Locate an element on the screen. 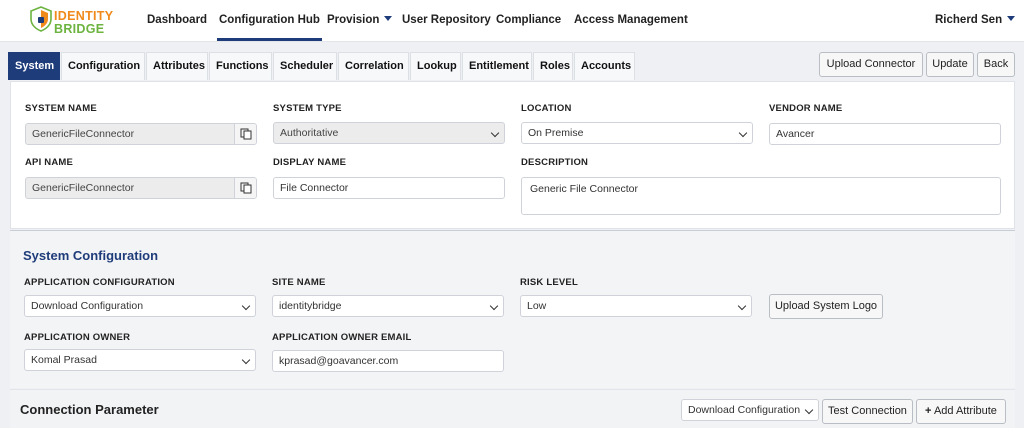 The height and width of the screenshot is (428, 1024). tab-lookup: Lookup is located at coordinates (435, 66).